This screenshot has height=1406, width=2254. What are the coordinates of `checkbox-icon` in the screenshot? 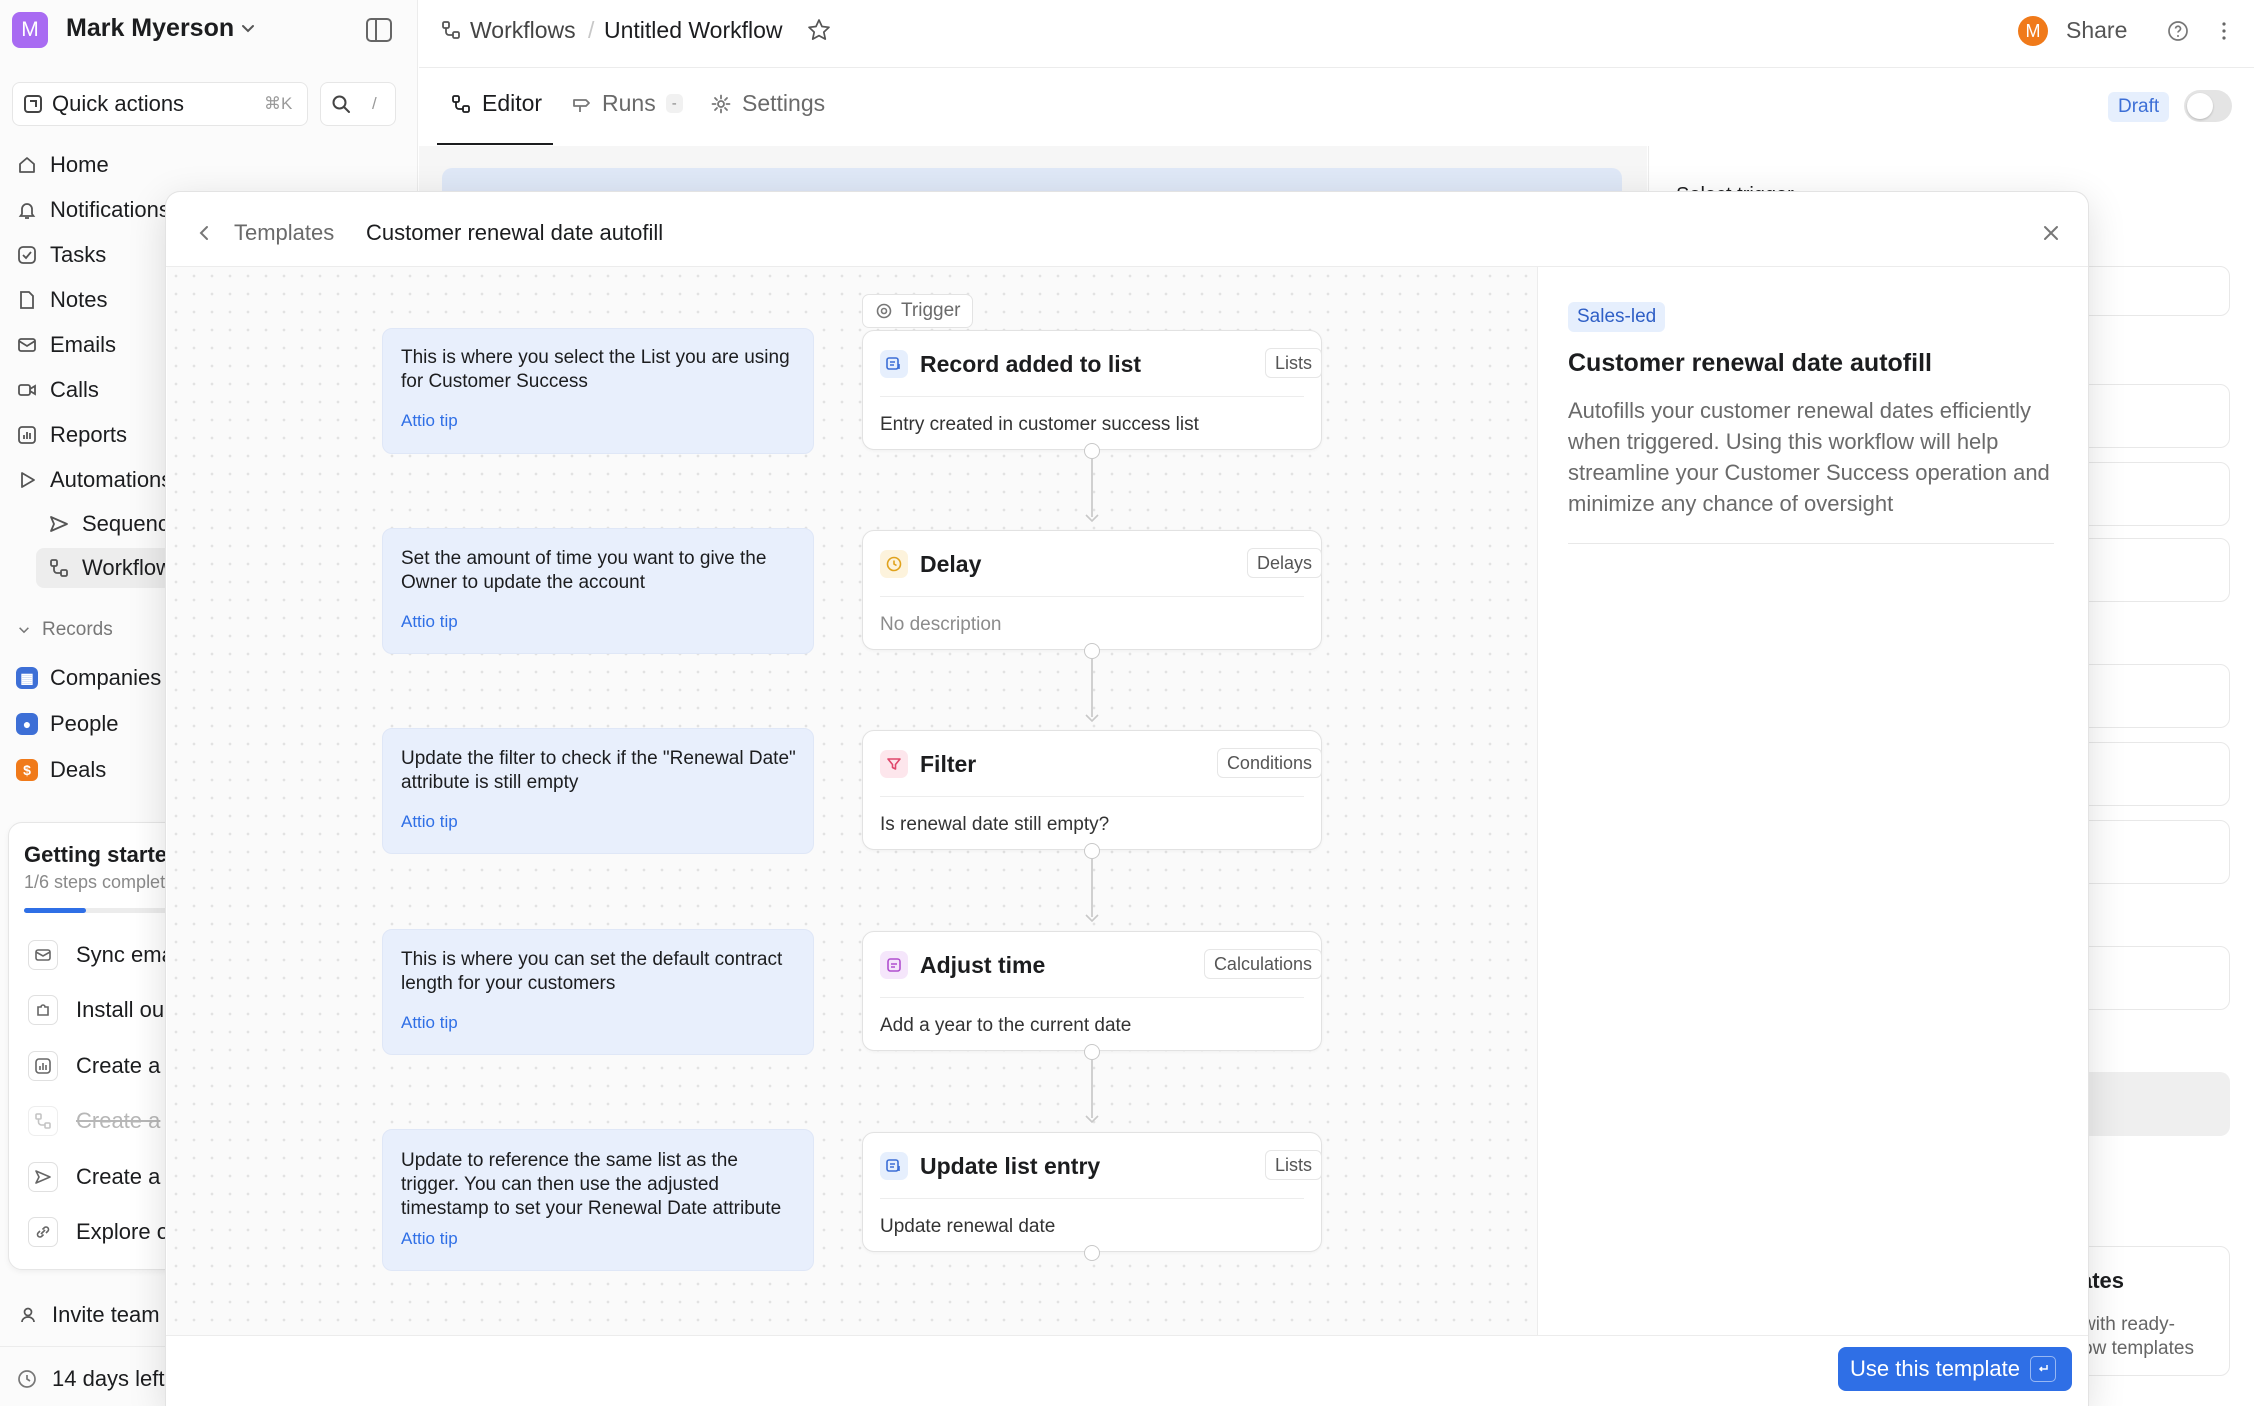 It's located at (27, 255).